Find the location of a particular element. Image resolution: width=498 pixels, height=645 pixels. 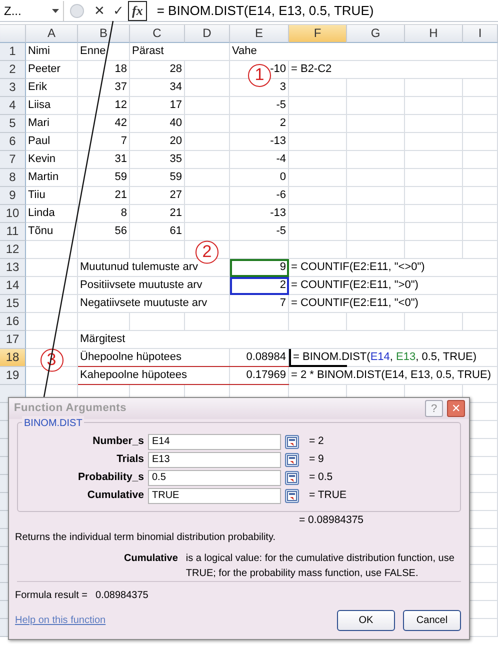

cell: 31 is located at coordinates (104, 160).